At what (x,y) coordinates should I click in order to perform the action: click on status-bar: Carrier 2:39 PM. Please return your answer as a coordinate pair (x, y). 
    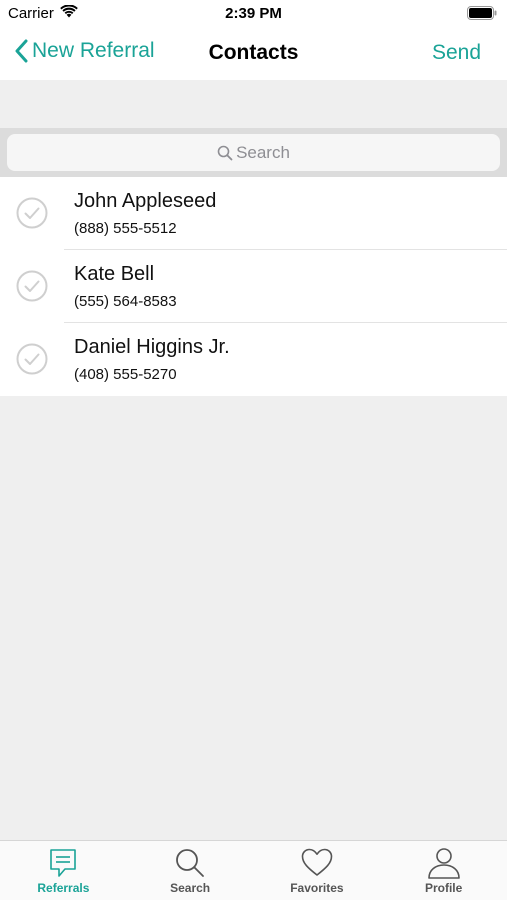
    Looking at the image, I should click on (253, 14).